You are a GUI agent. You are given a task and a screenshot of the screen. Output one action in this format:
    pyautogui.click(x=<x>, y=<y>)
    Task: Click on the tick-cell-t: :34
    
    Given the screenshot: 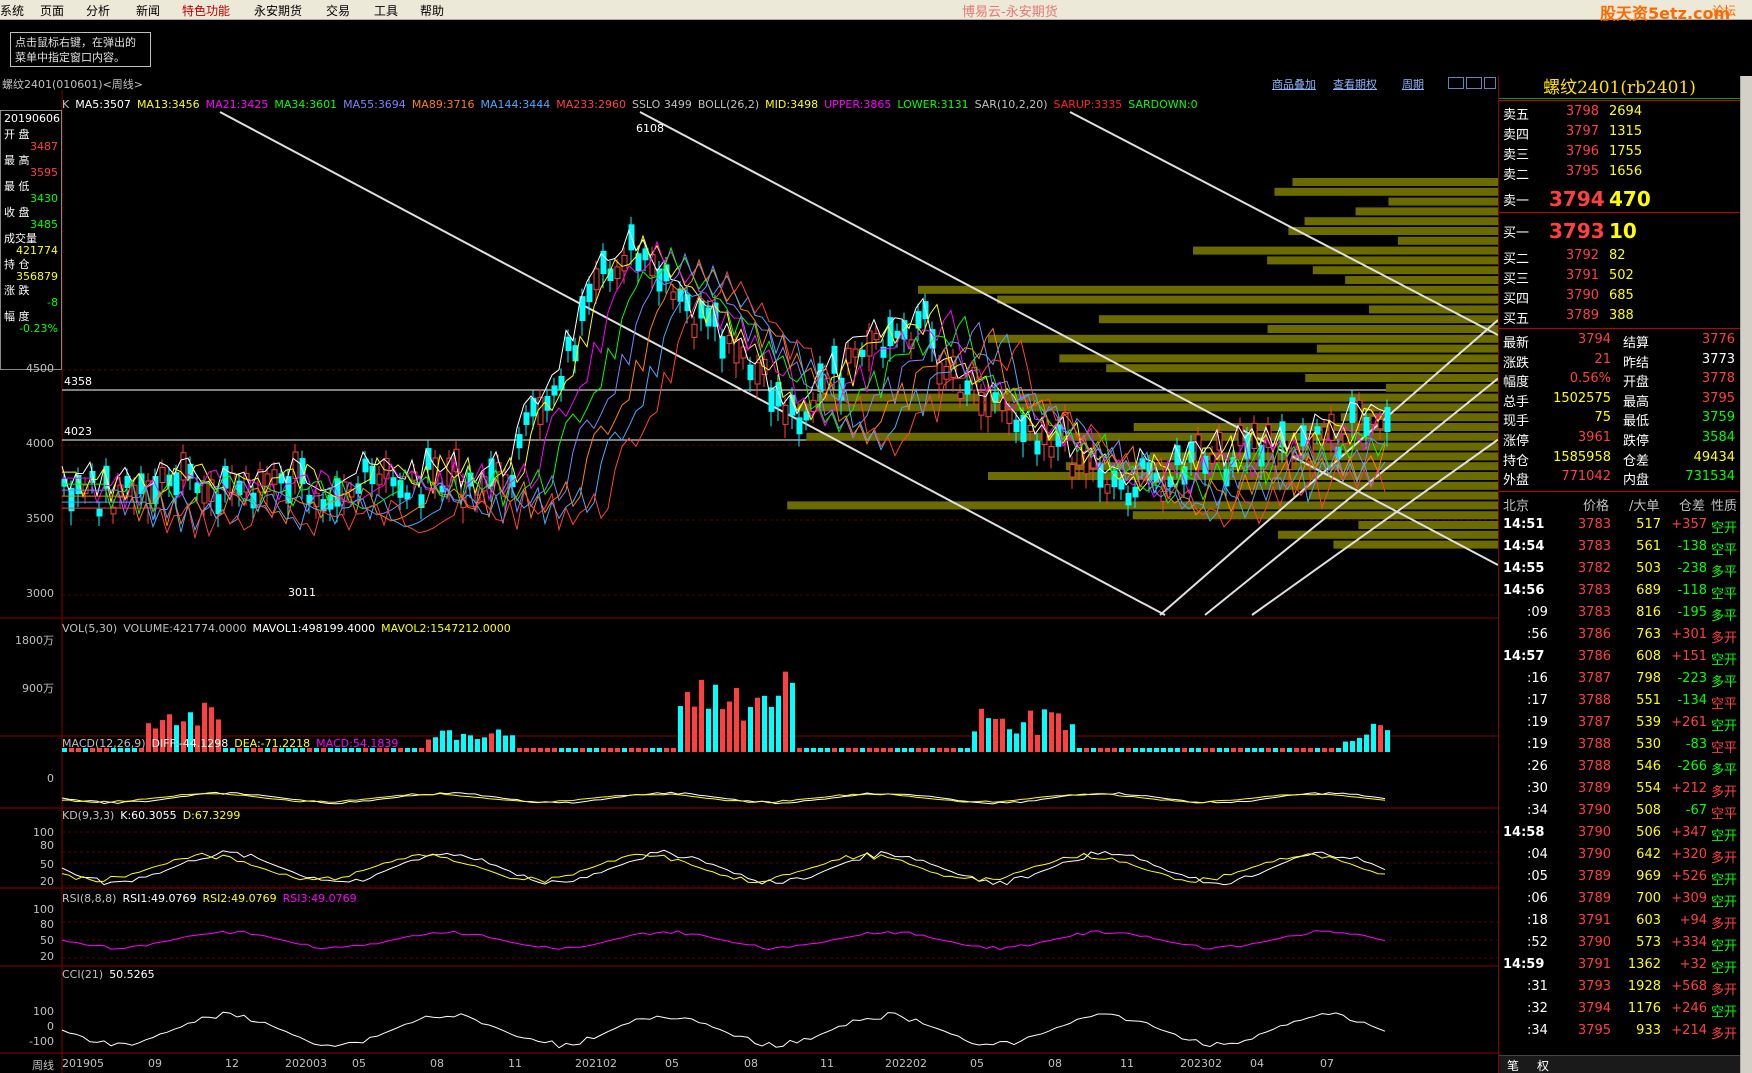 What is the action you would take?
    pyautogui.click(x=1537, y=1030)
    